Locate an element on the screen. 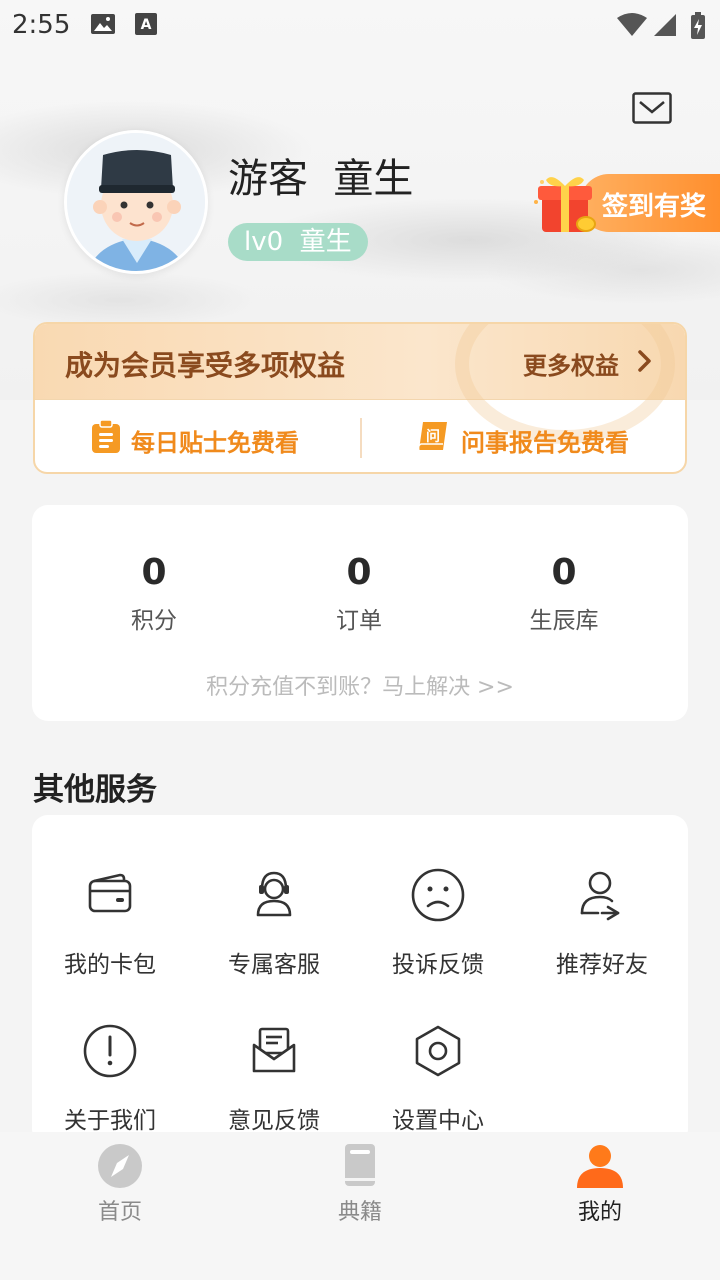 The image size is (720, 1280). bottom-nav: 首页 典籍 我的 is located at coordinates (360, 1206).